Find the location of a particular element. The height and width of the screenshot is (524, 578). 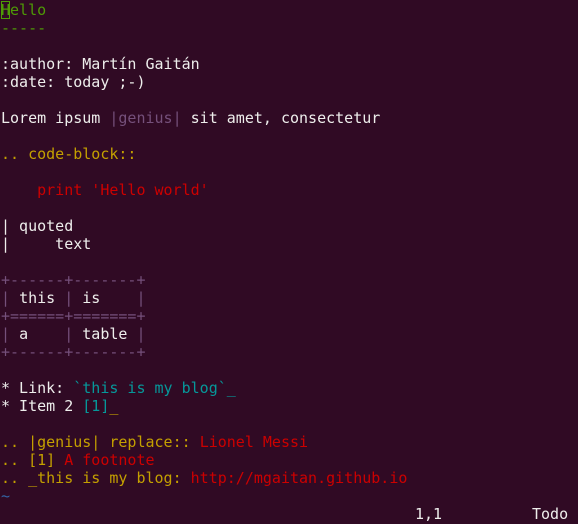

directive-text: .. |genius| replace:: is located at coordinates (100, 442).